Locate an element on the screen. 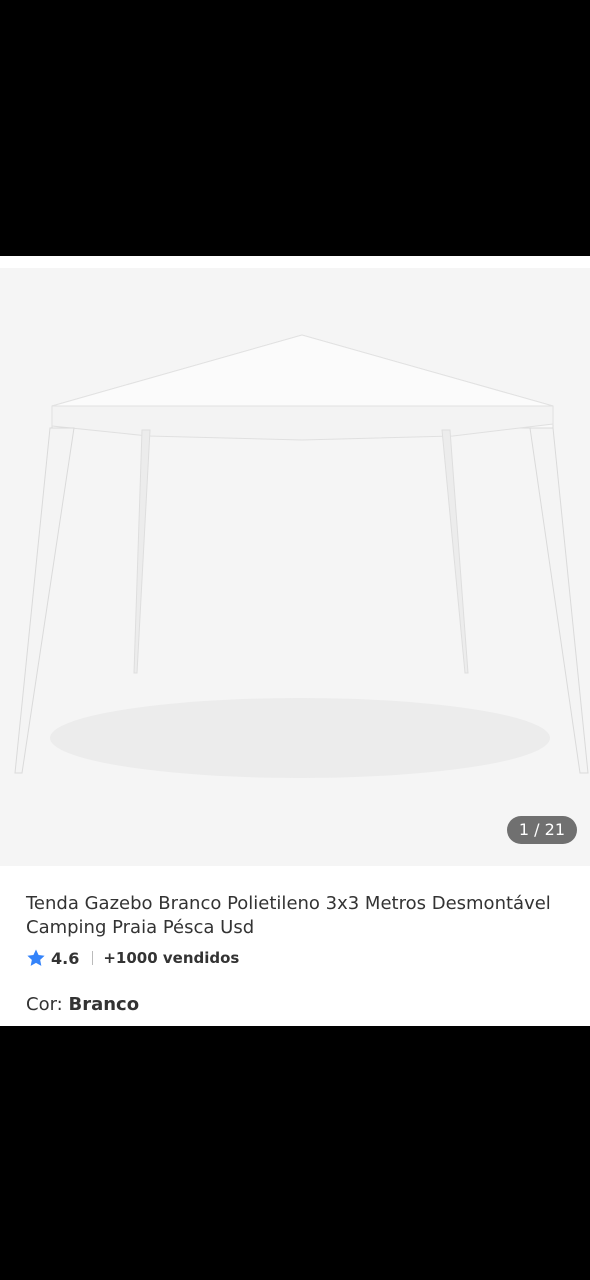  color-label: Cor: is located at coordinates (44, 1004).